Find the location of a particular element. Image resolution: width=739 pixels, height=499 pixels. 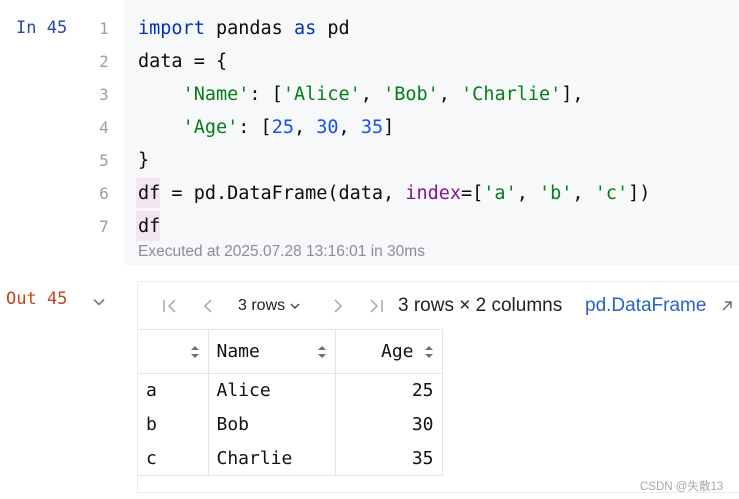

previous-page-icon is located at coordinates (208, 306).